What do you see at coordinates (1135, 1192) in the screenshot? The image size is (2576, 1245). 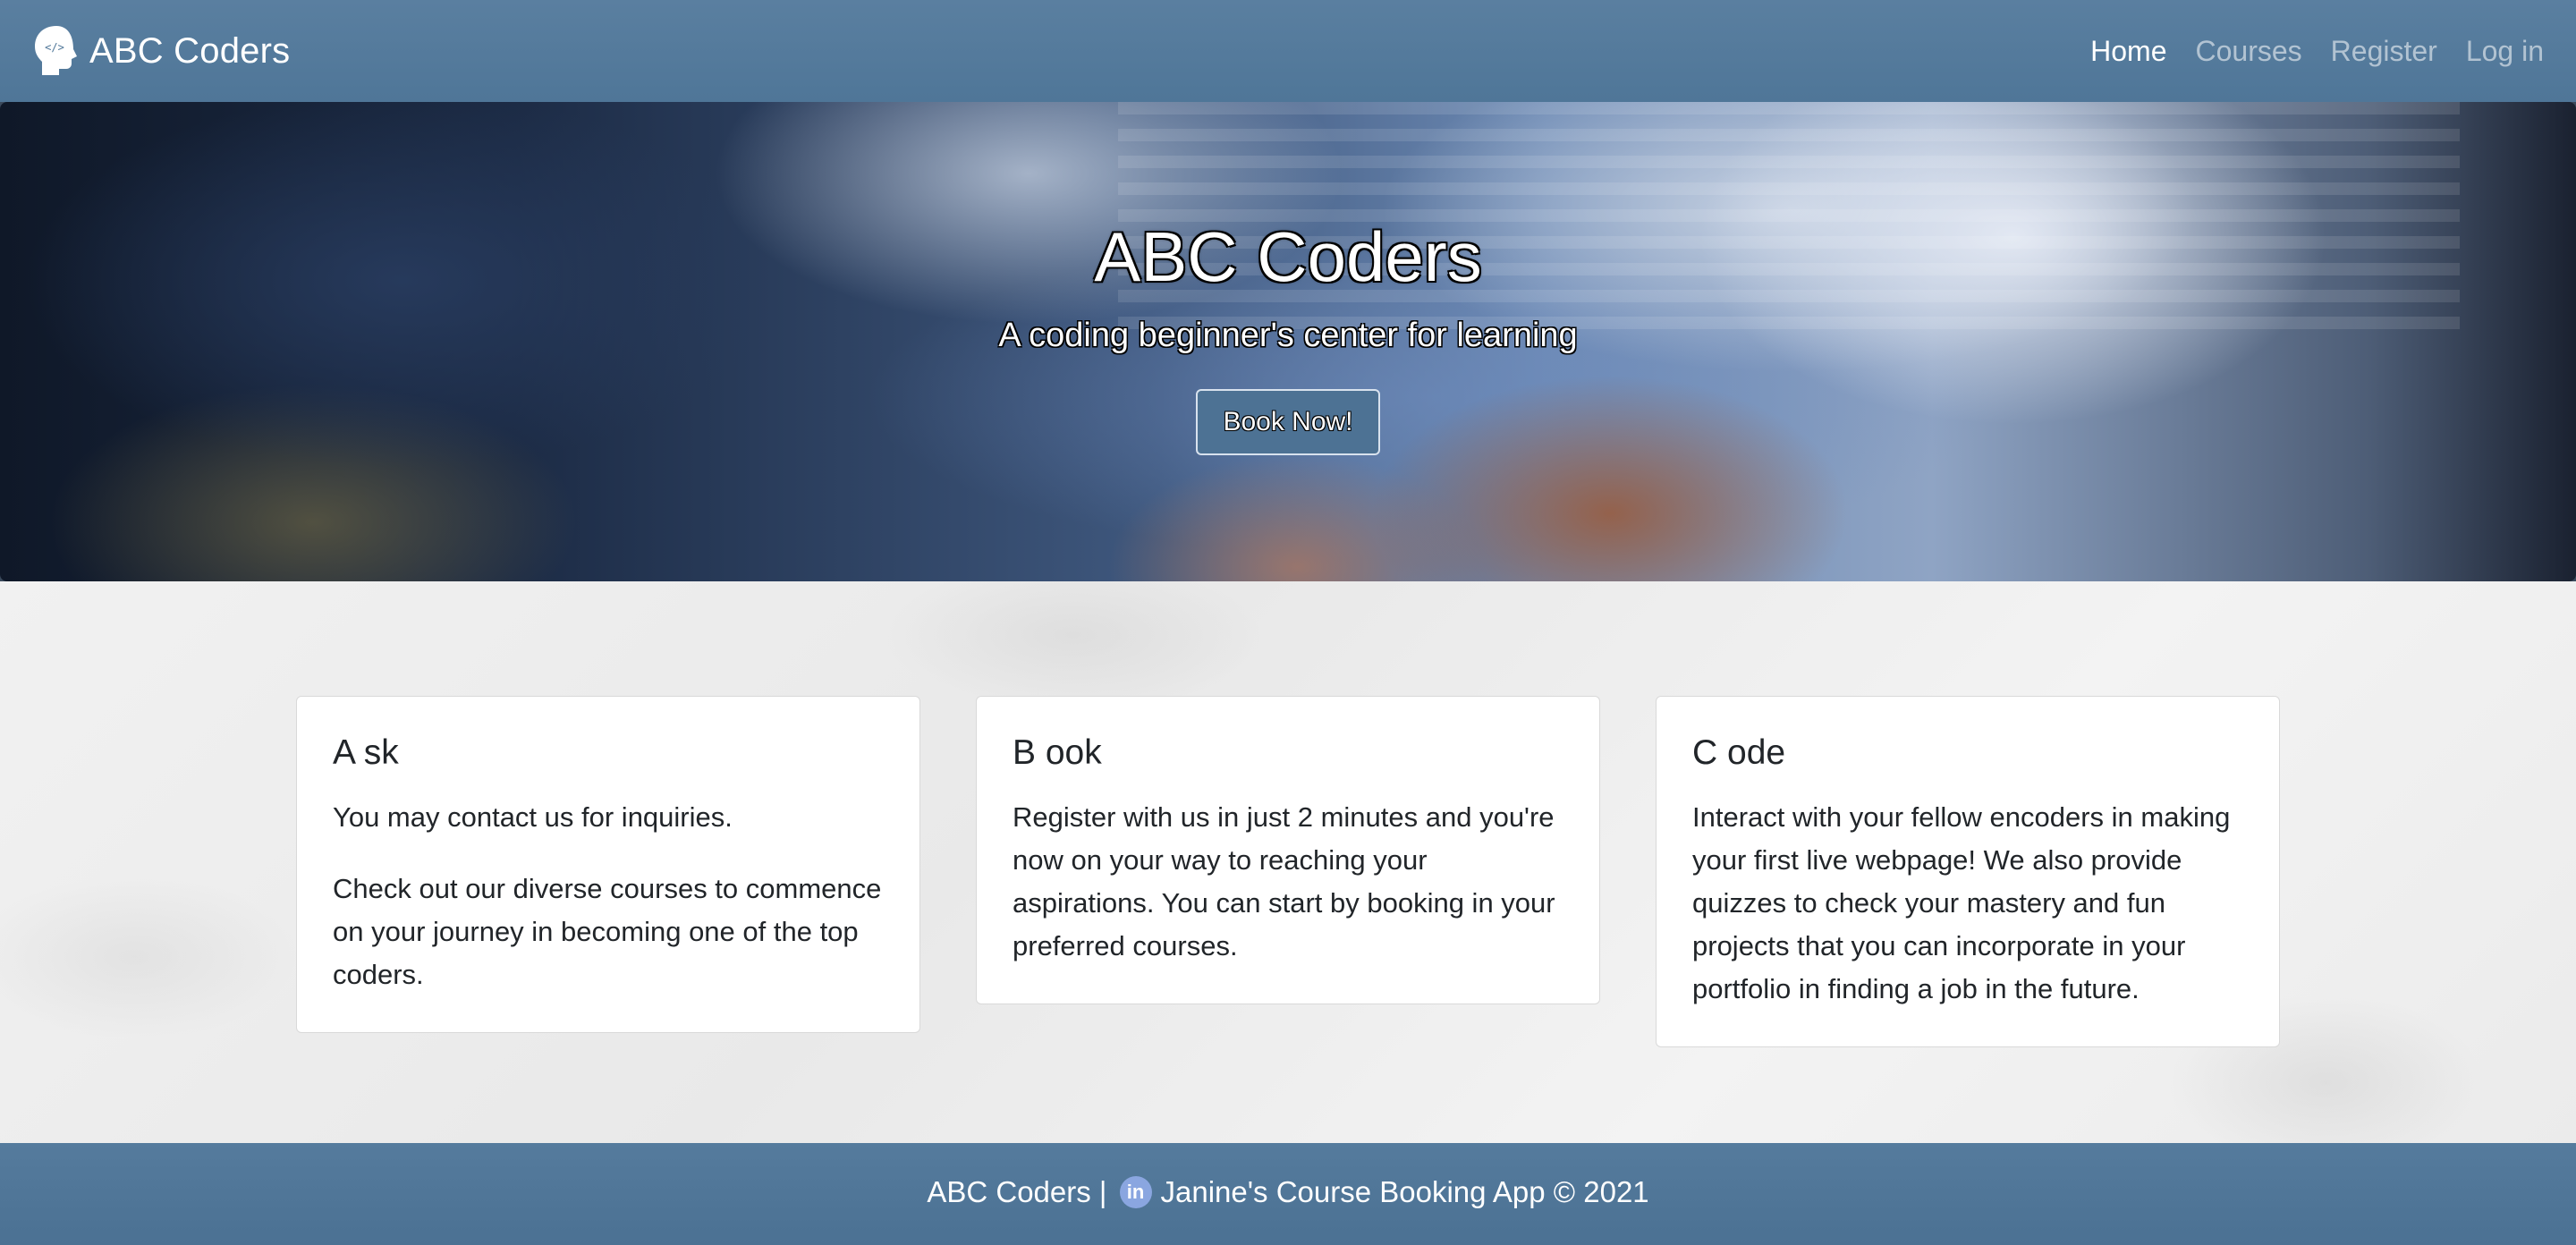 I see `linkedin-icon: in` at bounding box center [1135, 1192].